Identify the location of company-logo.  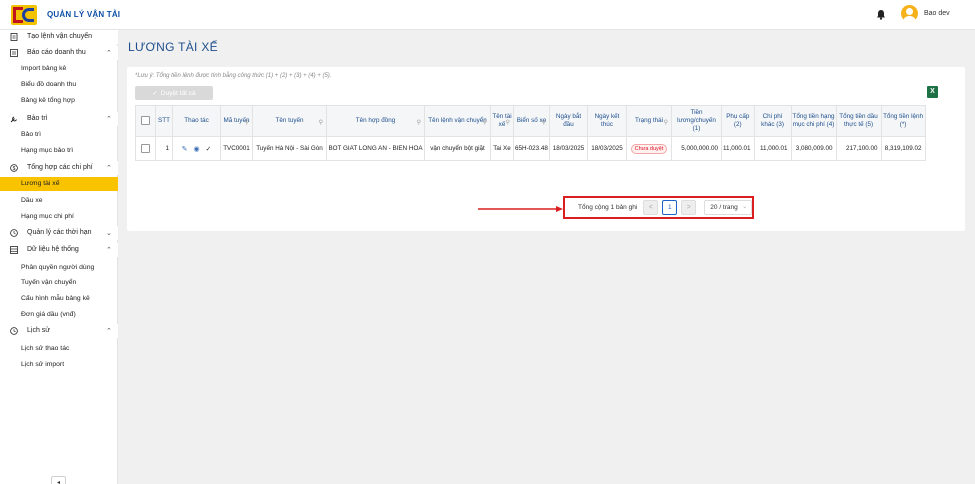
(24, 15).